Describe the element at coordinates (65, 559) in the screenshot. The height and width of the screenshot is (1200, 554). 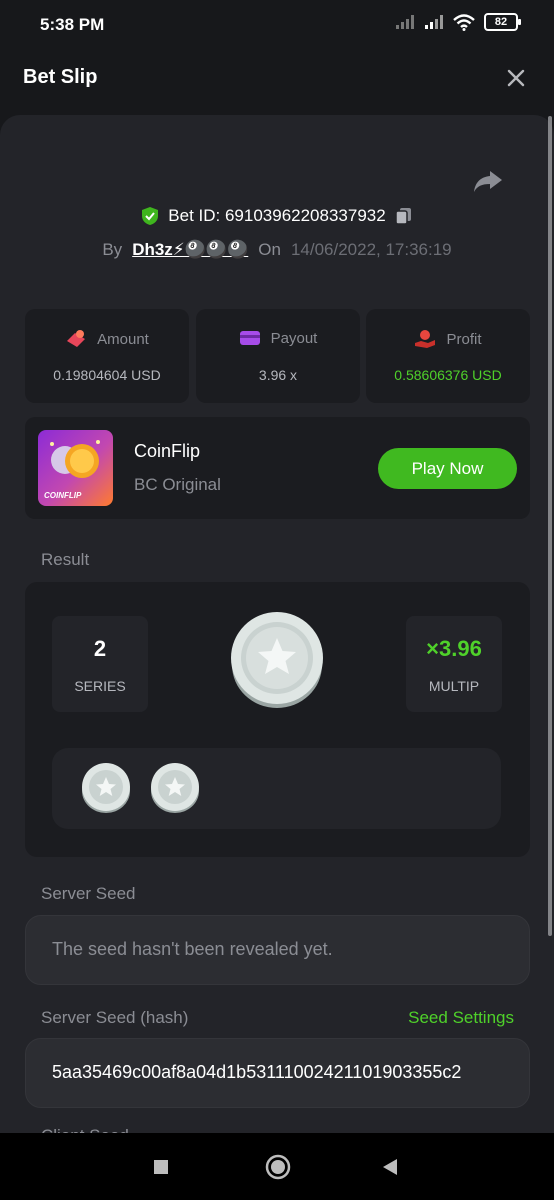
I see `result-label: Result` at that location.